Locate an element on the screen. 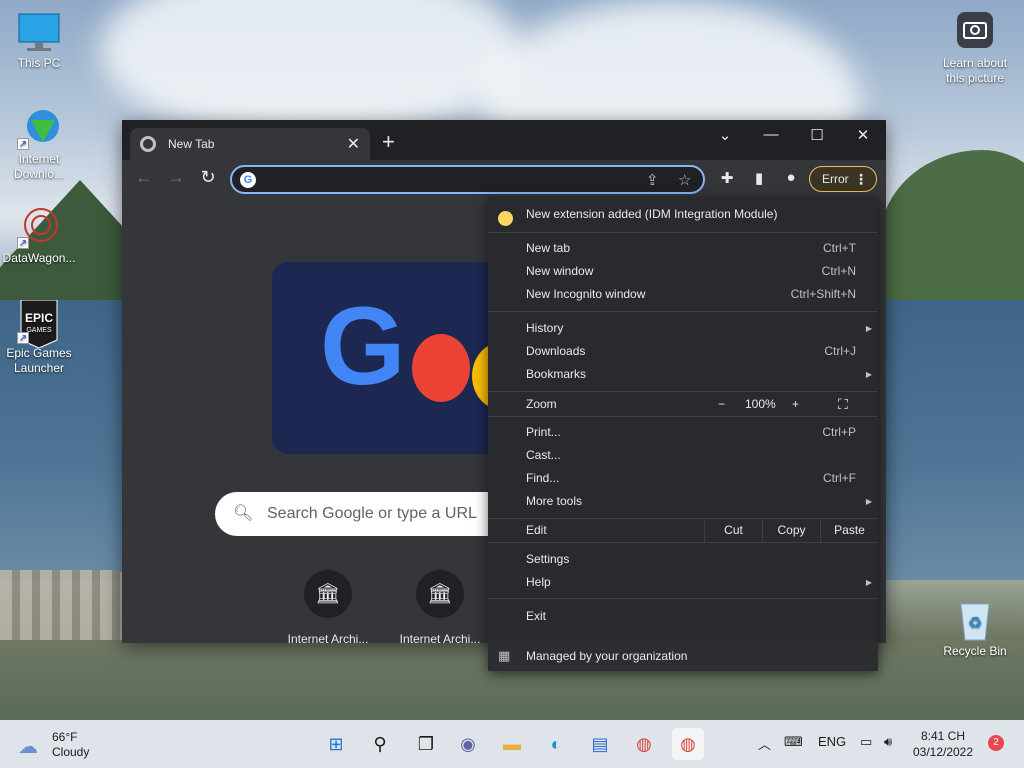 The width and height of the screenshot is (1024, 768). menu-item-bookmarks: Bookmarks ▶ is located at coordinates (683, 374).